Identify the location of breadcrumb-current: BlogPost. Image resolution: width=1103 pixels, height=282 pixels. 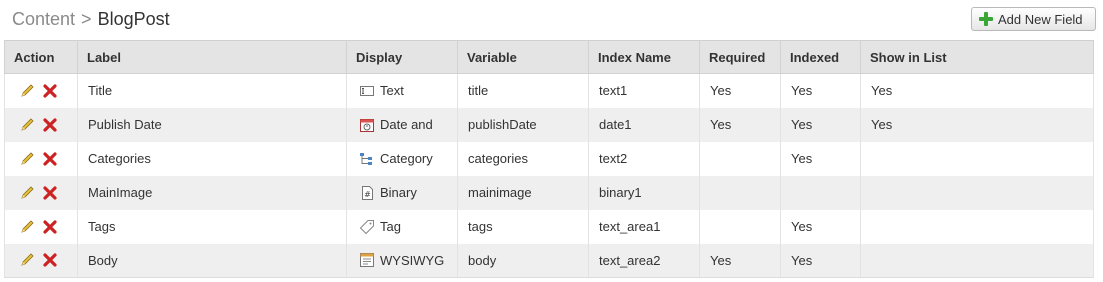
(133, 19).